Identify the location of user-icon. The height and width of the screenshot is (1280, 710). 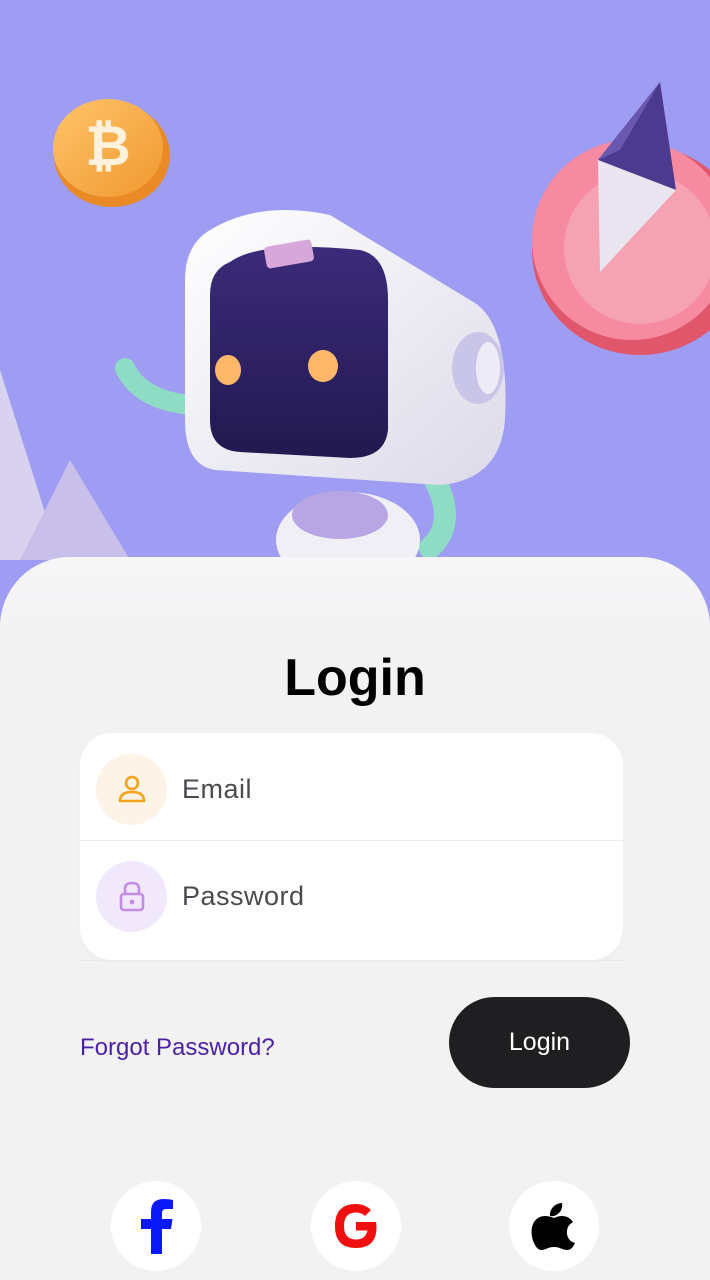
(131, 789).